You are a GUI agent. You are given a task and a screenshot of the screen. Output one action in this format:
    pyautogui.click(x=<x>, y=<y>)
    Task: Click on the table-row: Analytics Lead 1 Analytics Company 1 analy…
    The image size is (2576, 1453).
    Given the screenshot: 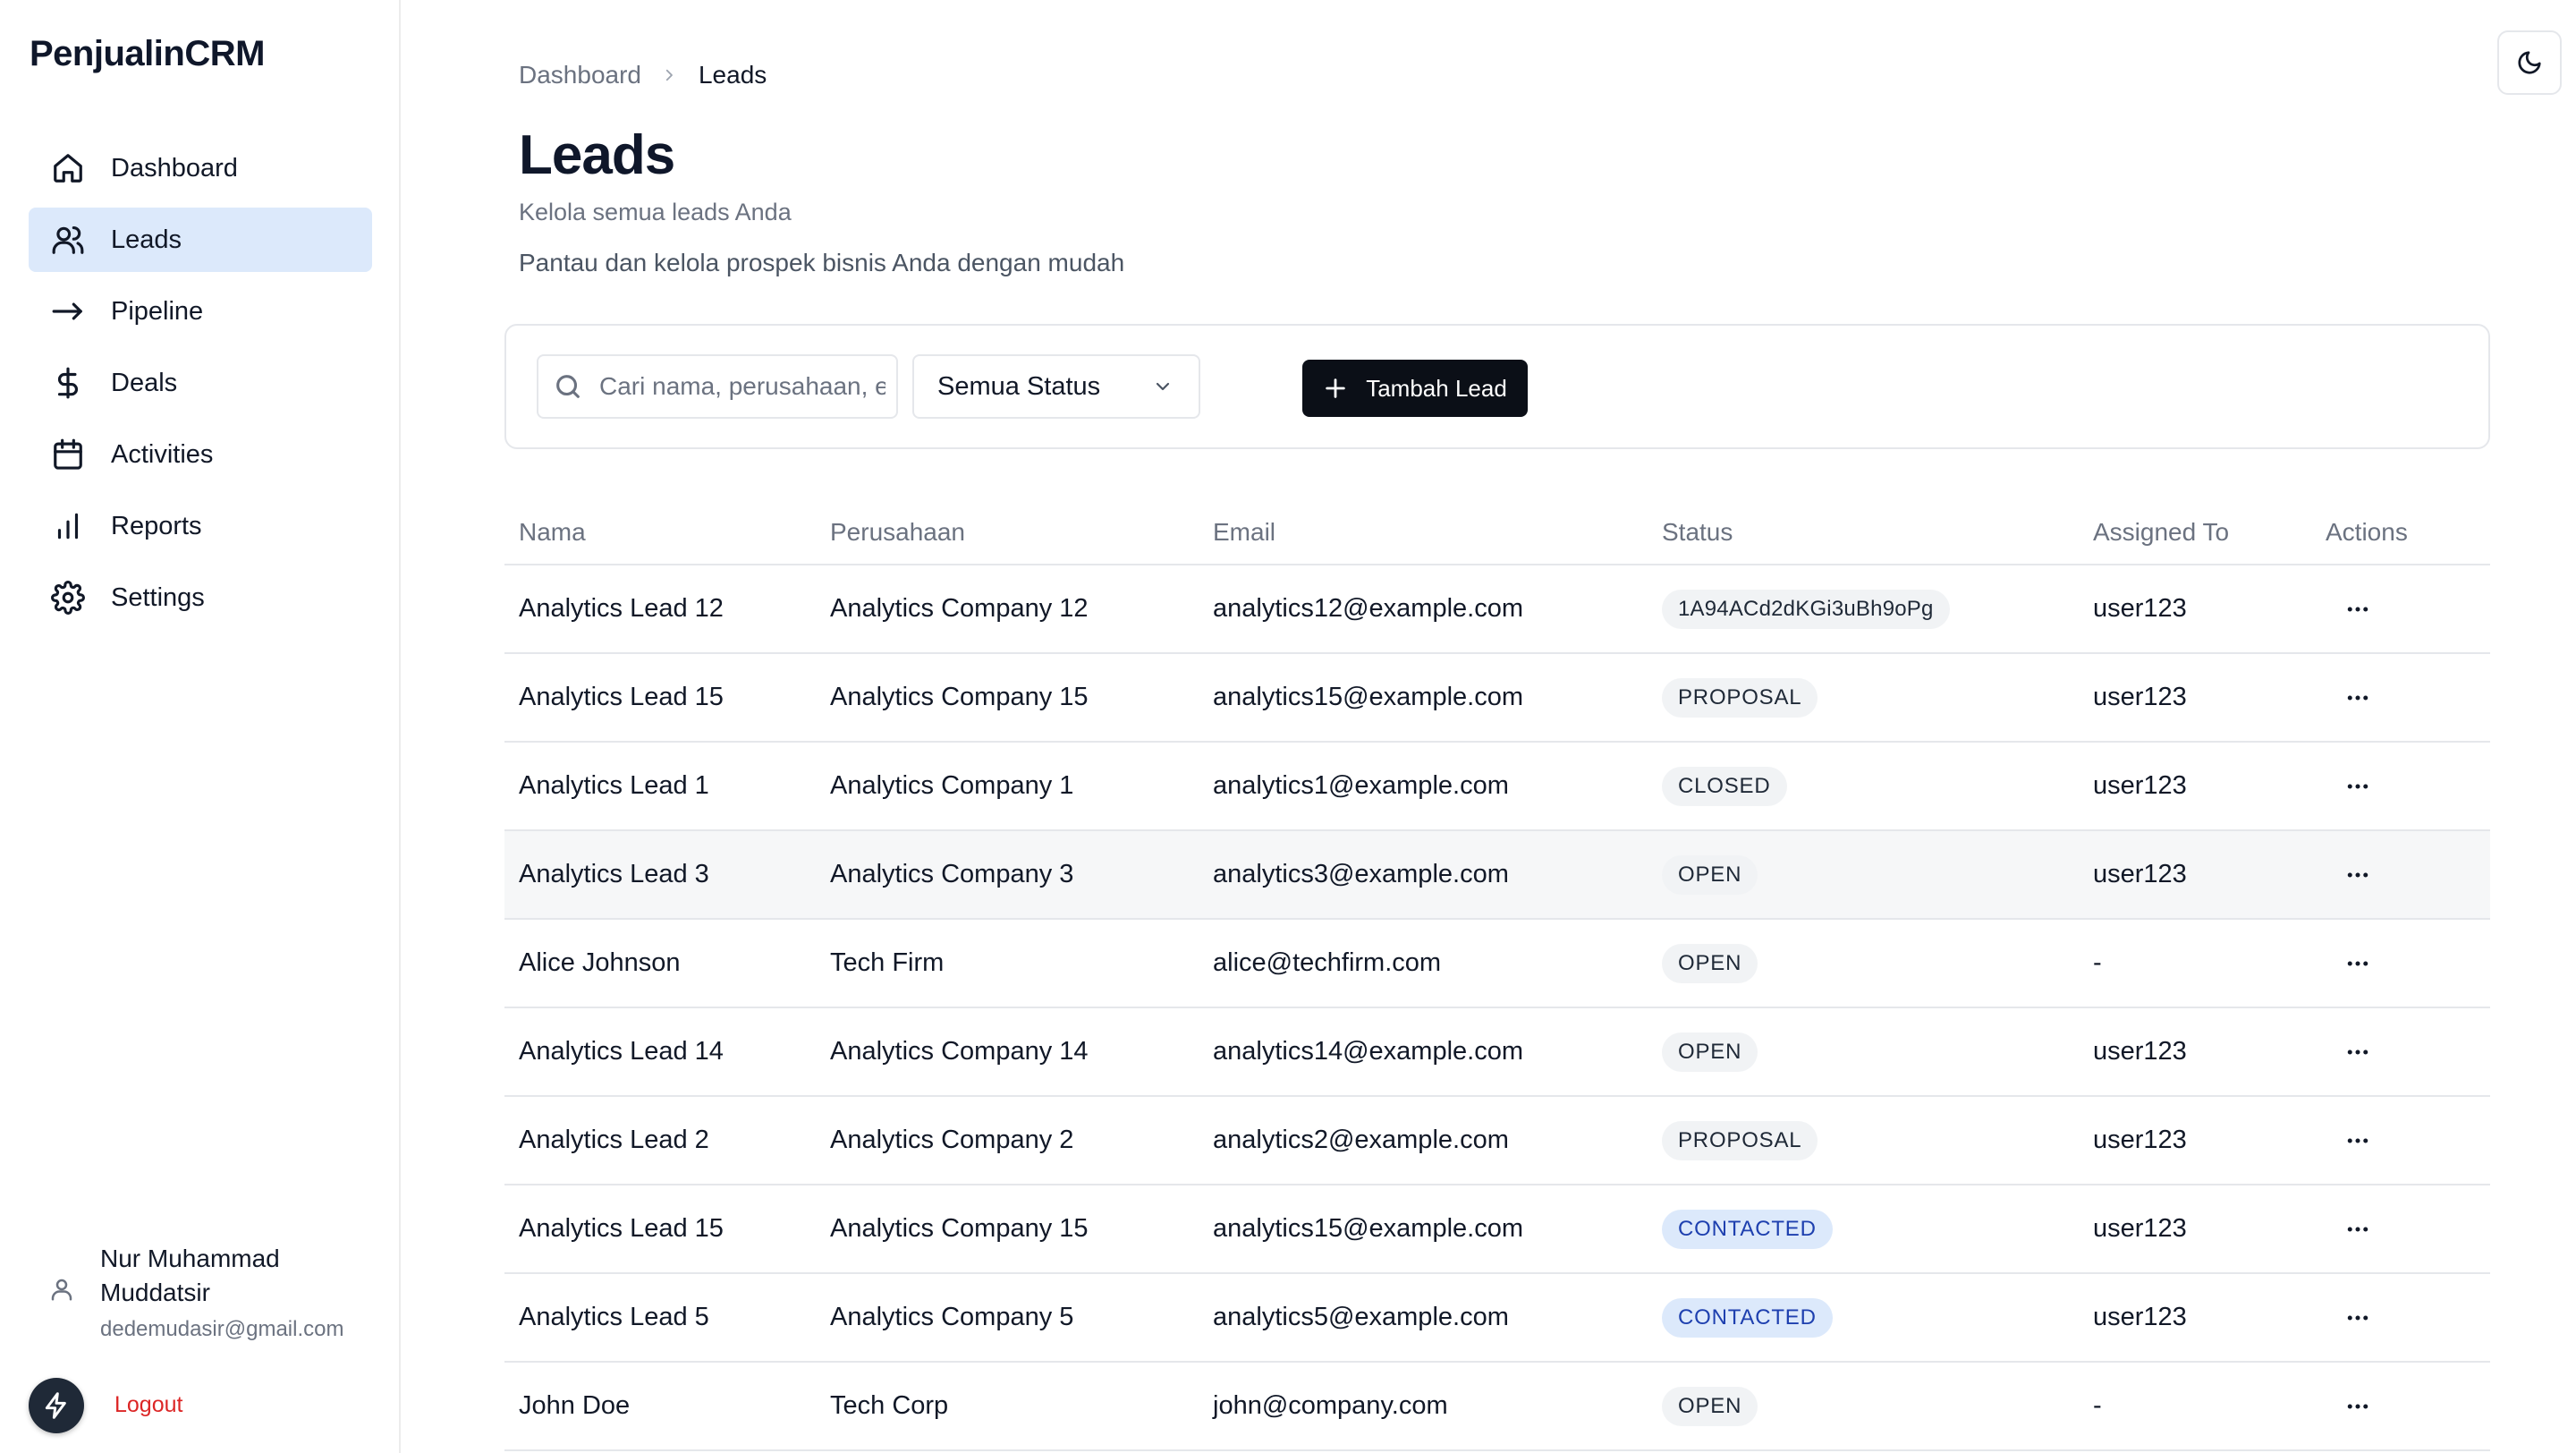 What is the action you would take?
    pyautogui.click(x=1497, y=787)
    